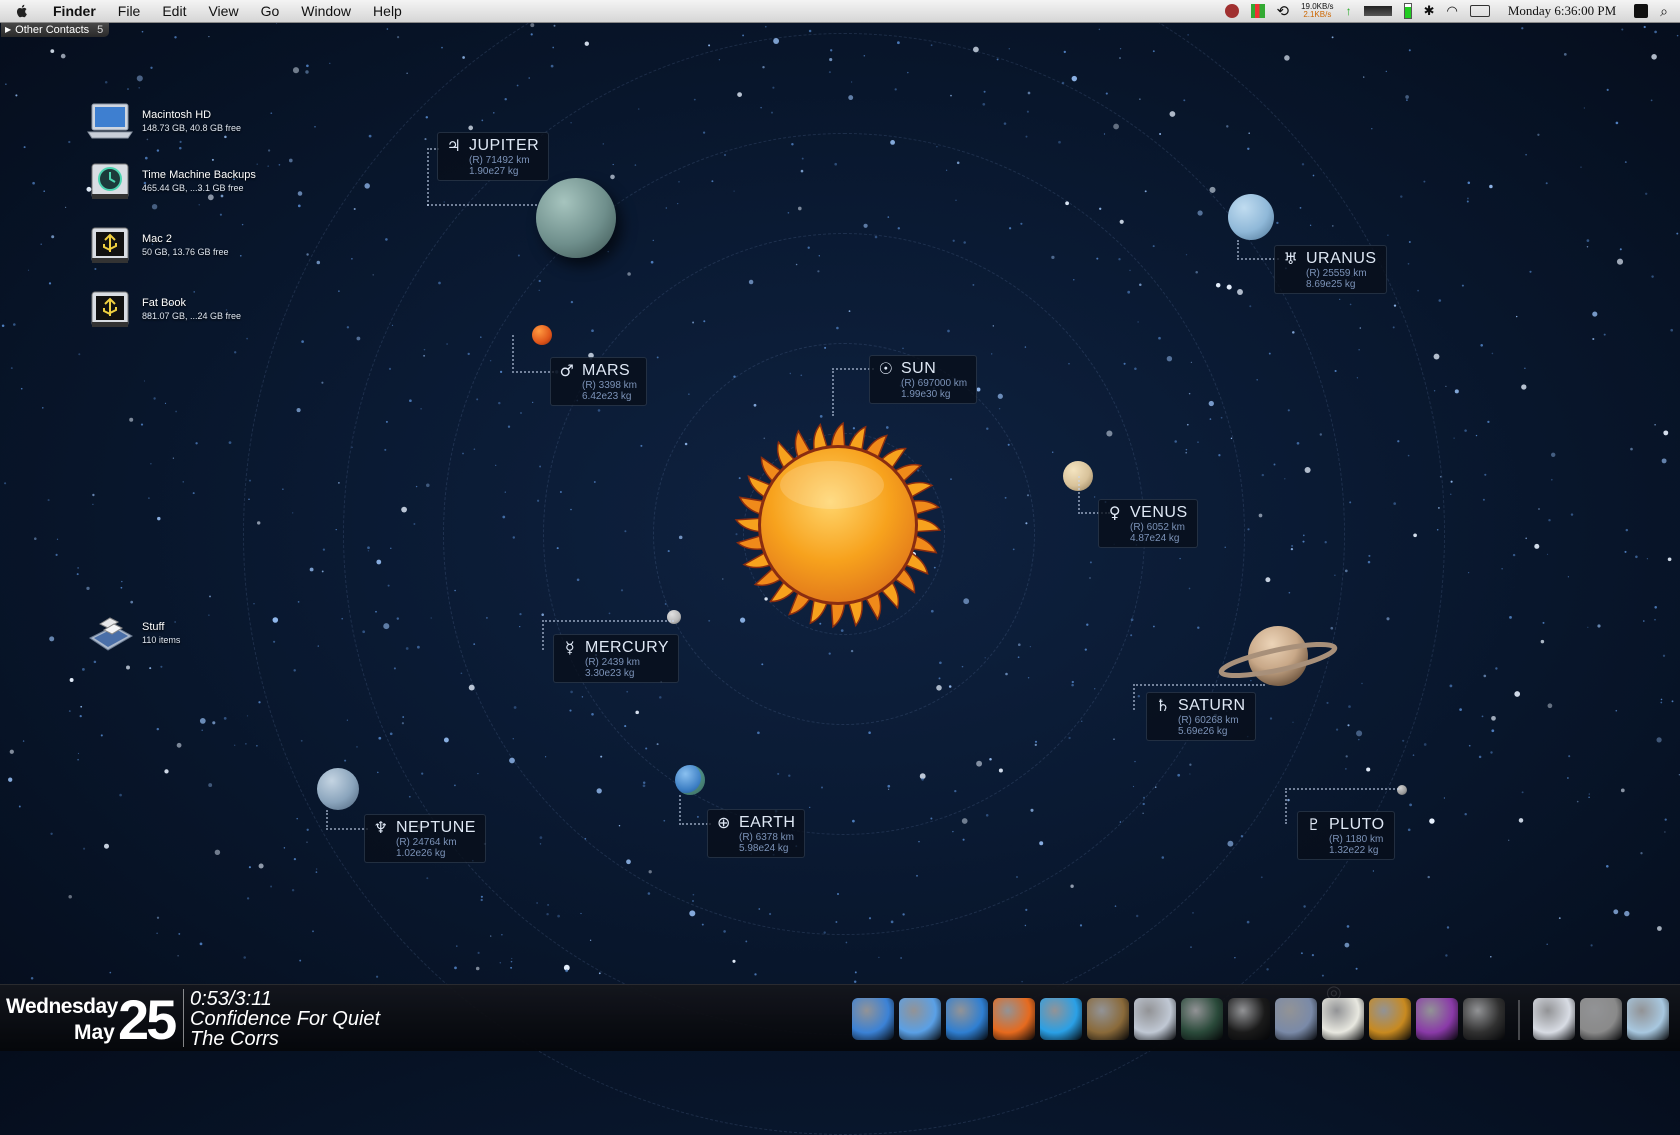  I want to click on iphoto-icon, so click(1108, 1019).